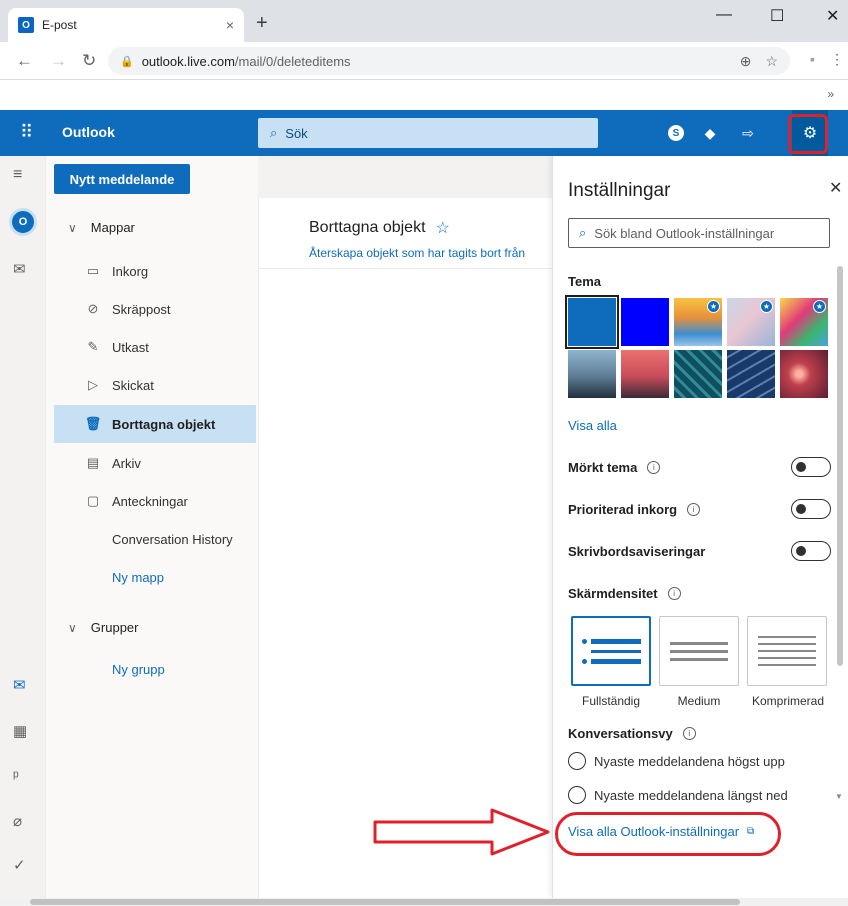 The width and height of the screenshot is (848, 906). Describe the element at coordinates (839, 796) in the screenshot. I see `scroll-down-icon: ▼` at that location.